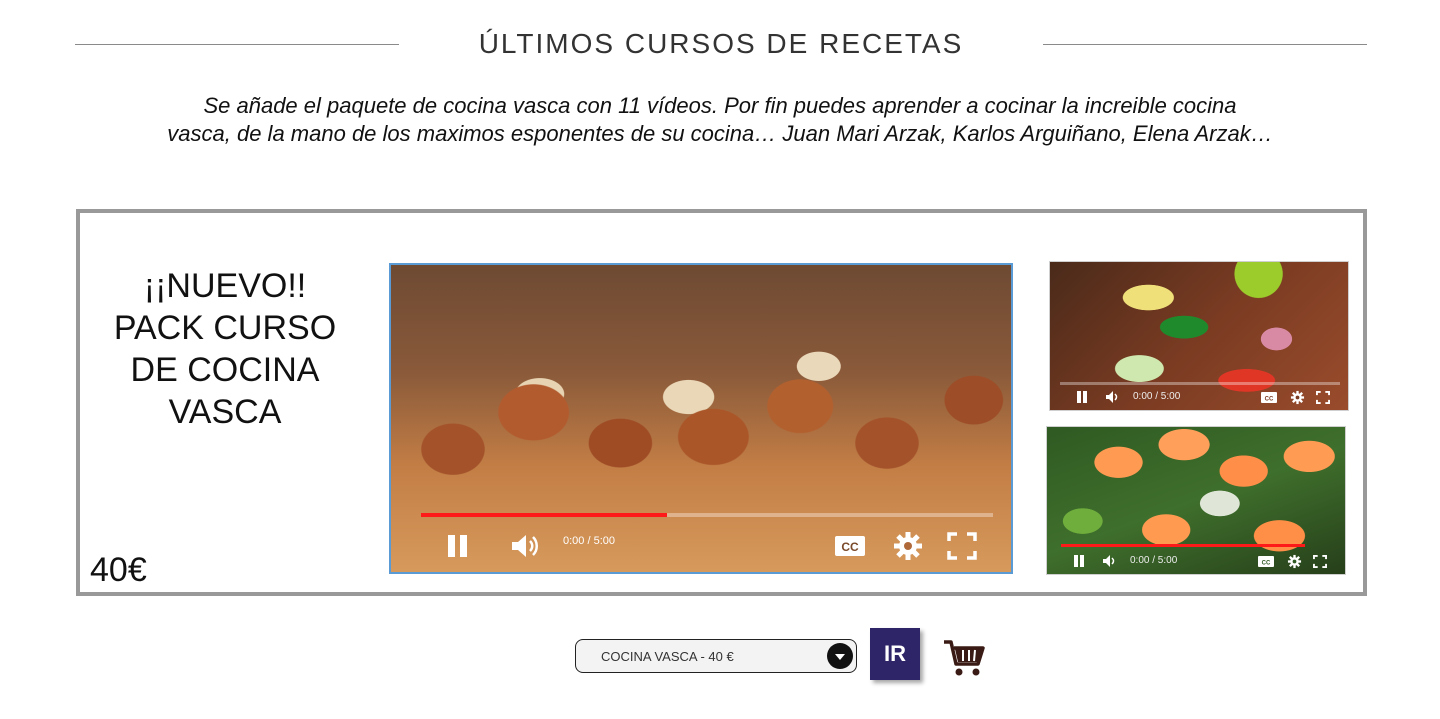 Image resolution: width=1440 pixels, height=719 pixels. I want to click on section-header: ÚLTIMOS CURSOS DE RECETAS, so click(721, 46).